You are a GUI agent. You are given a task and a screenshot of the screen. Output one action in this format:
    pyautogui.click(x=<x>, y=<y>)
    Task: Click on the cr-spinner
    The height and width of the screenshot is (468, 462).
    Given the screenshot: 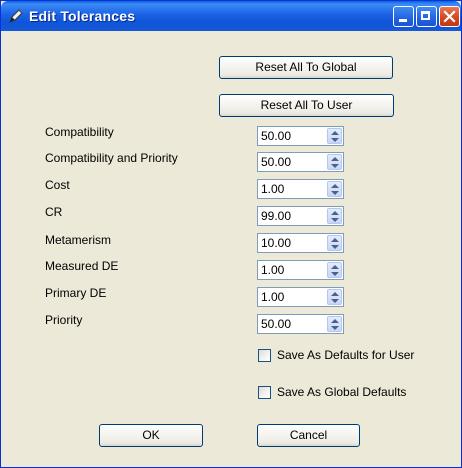 What is the action you would take?
    pyautogui.click(x=300, y=216)
    